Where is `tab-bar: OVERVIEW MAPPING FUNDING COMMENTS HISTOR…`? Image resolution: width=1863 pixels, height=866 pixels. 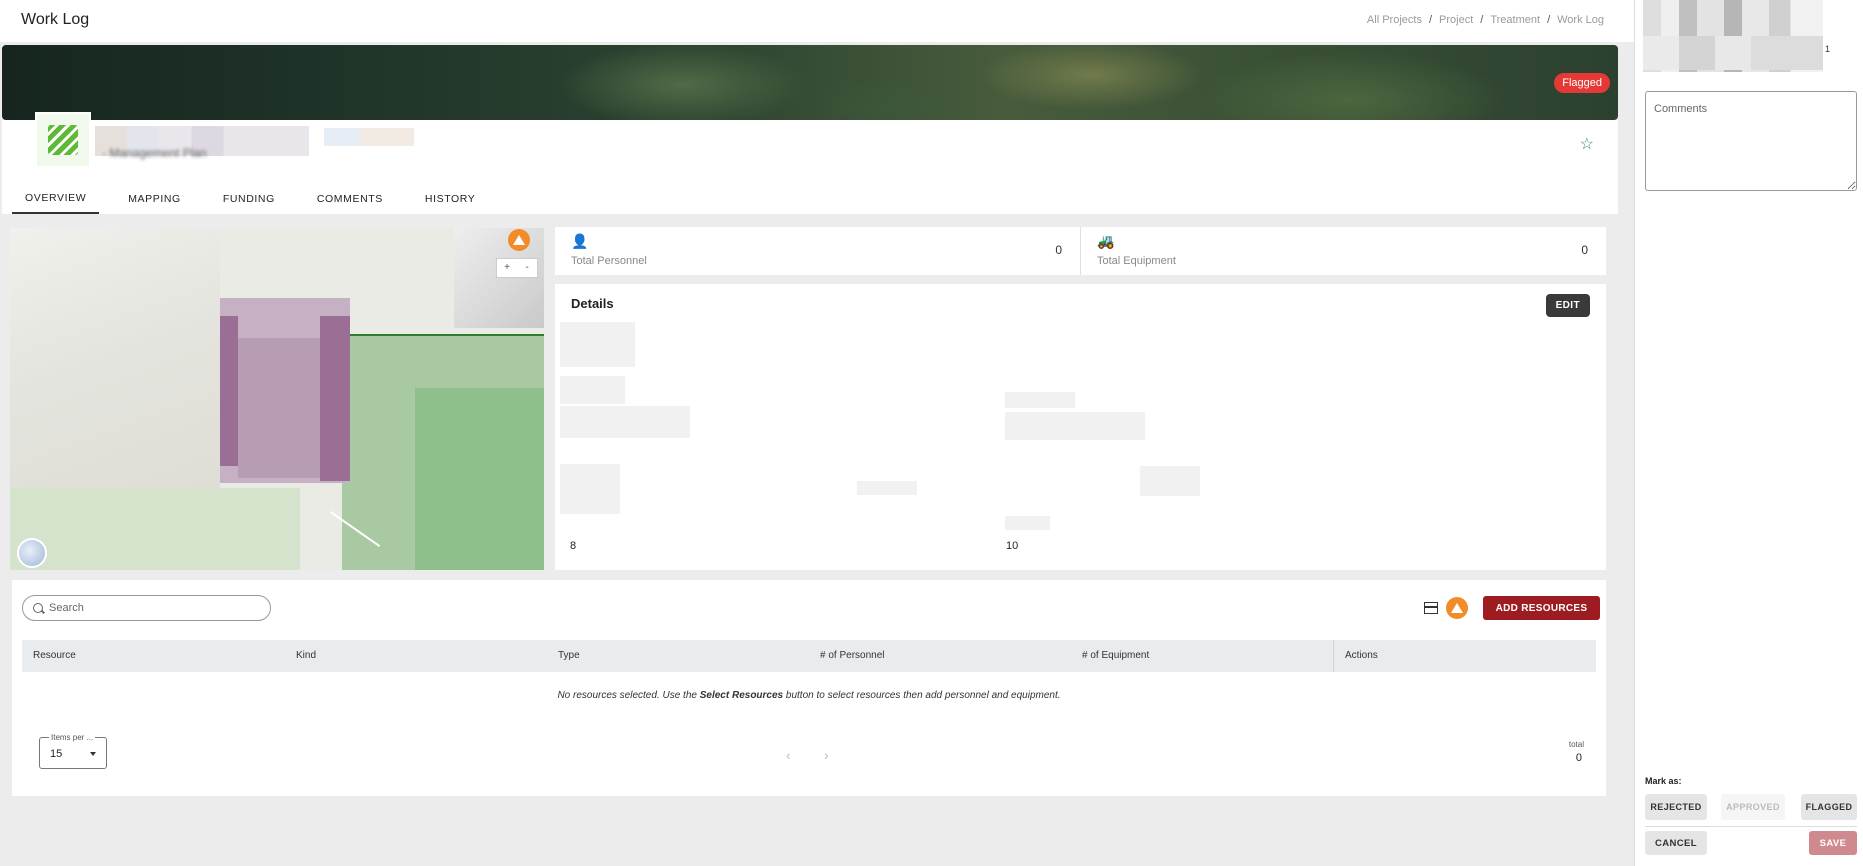
tab-bar: OVERVIEW MAPPING FUNDING COMMENTS HISTOR… is located at coordinates (258, 199).